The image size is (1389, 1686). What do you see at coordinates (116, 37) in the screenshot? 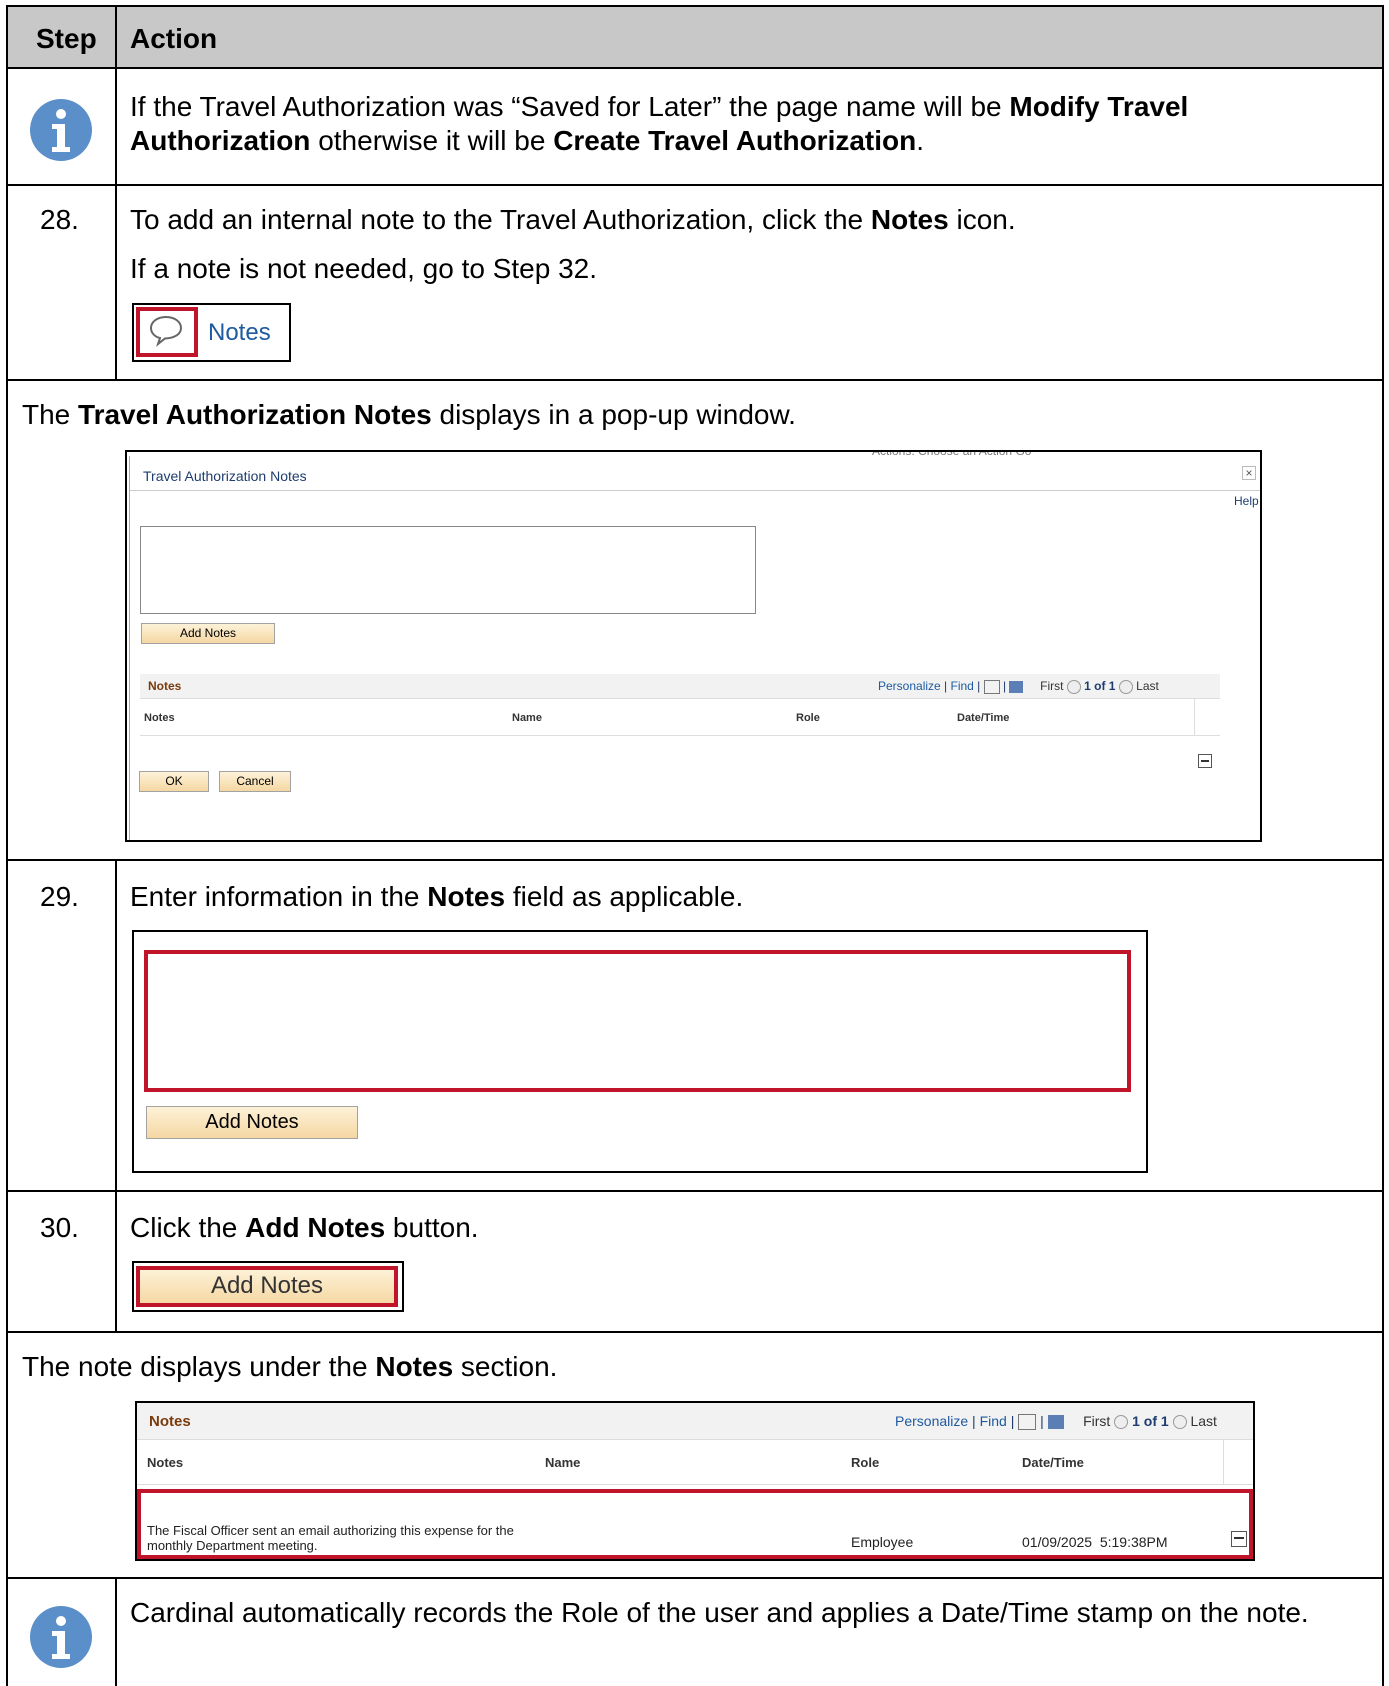
I see `header-col-line` at bounding box center [116, 37].